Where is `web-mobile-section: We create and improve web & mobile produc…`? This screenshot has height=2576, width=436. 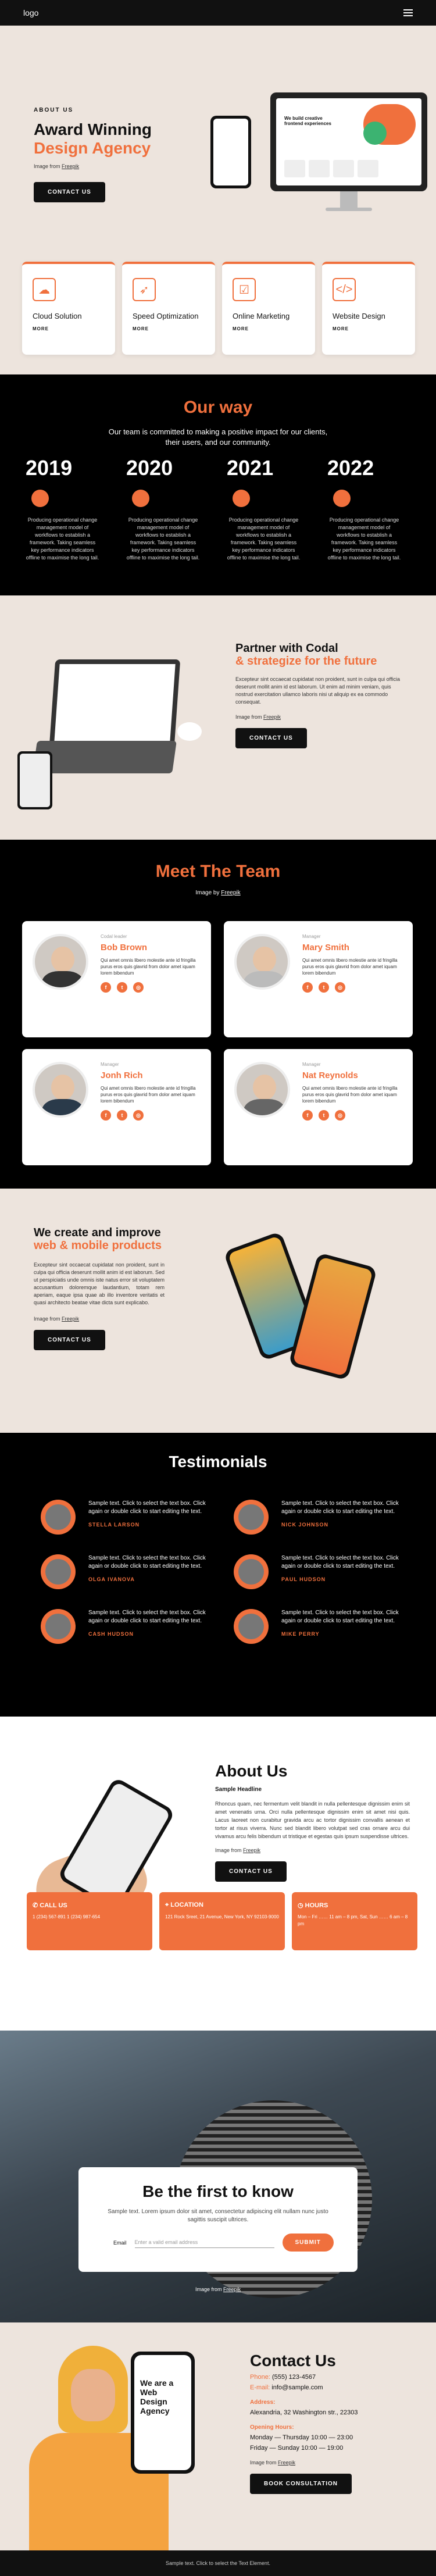 web-mobile-section: We create and improve web & mobile produc… is located at coordinates (218, 1311).